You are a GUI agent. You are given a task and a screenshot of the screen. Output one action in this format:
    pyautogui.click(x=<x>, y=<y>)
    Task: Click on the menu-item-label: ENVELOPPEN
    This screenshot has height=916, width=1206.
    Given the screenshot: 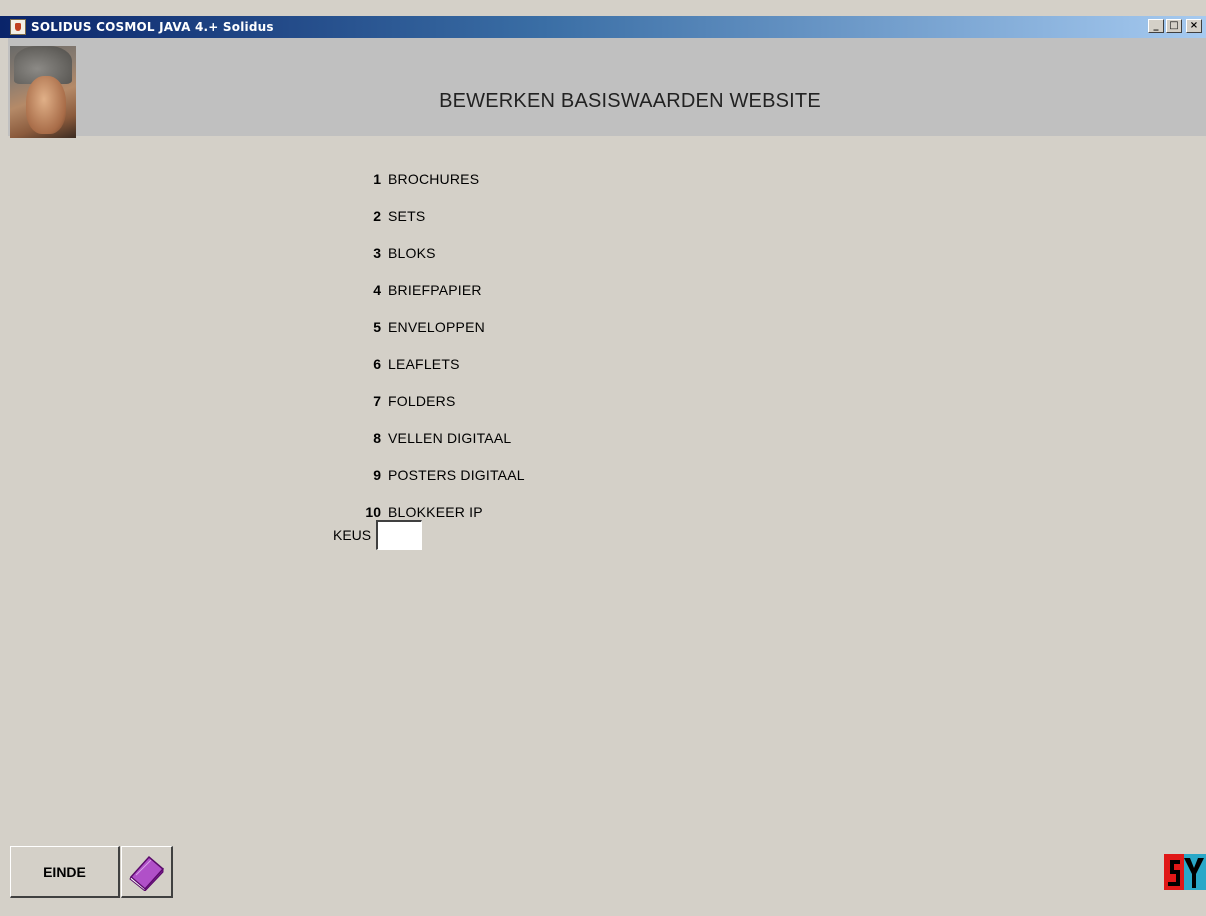 What is the action you would take?
    pyautogui.click(x=436, y=326)
    